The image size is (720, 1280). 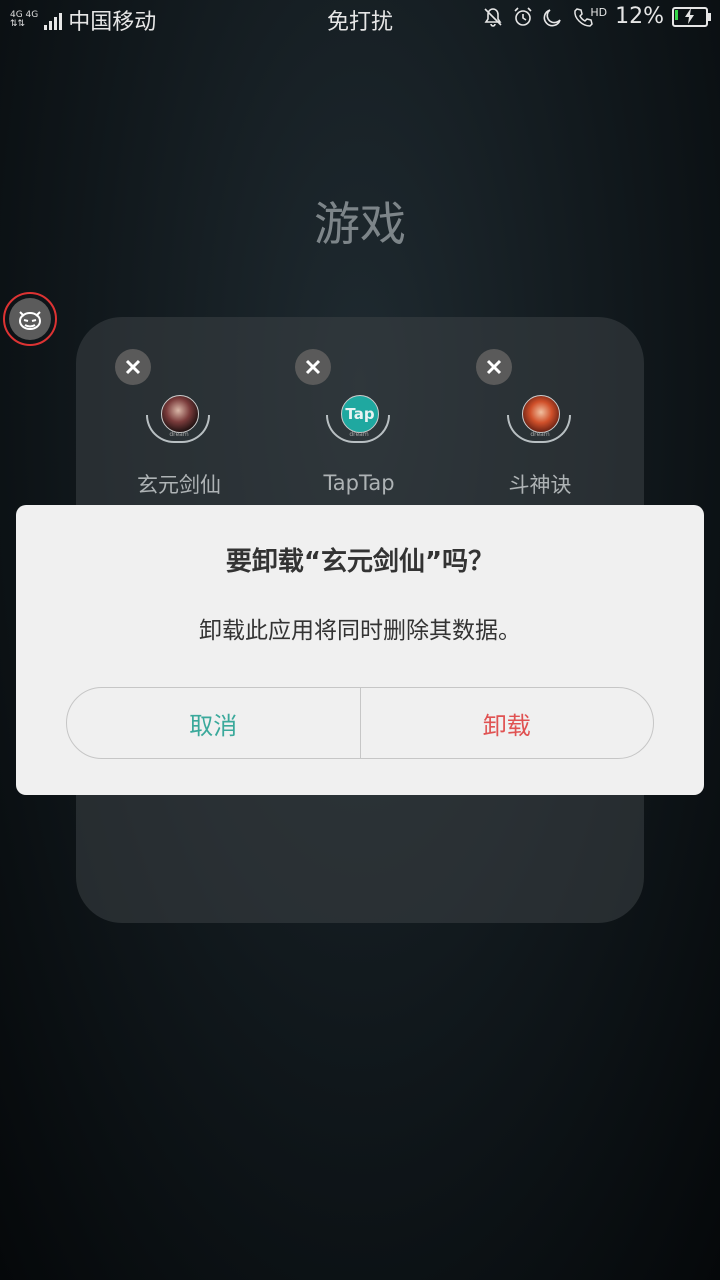 I want to click on alarm-icon, so click(x=523, y=16).